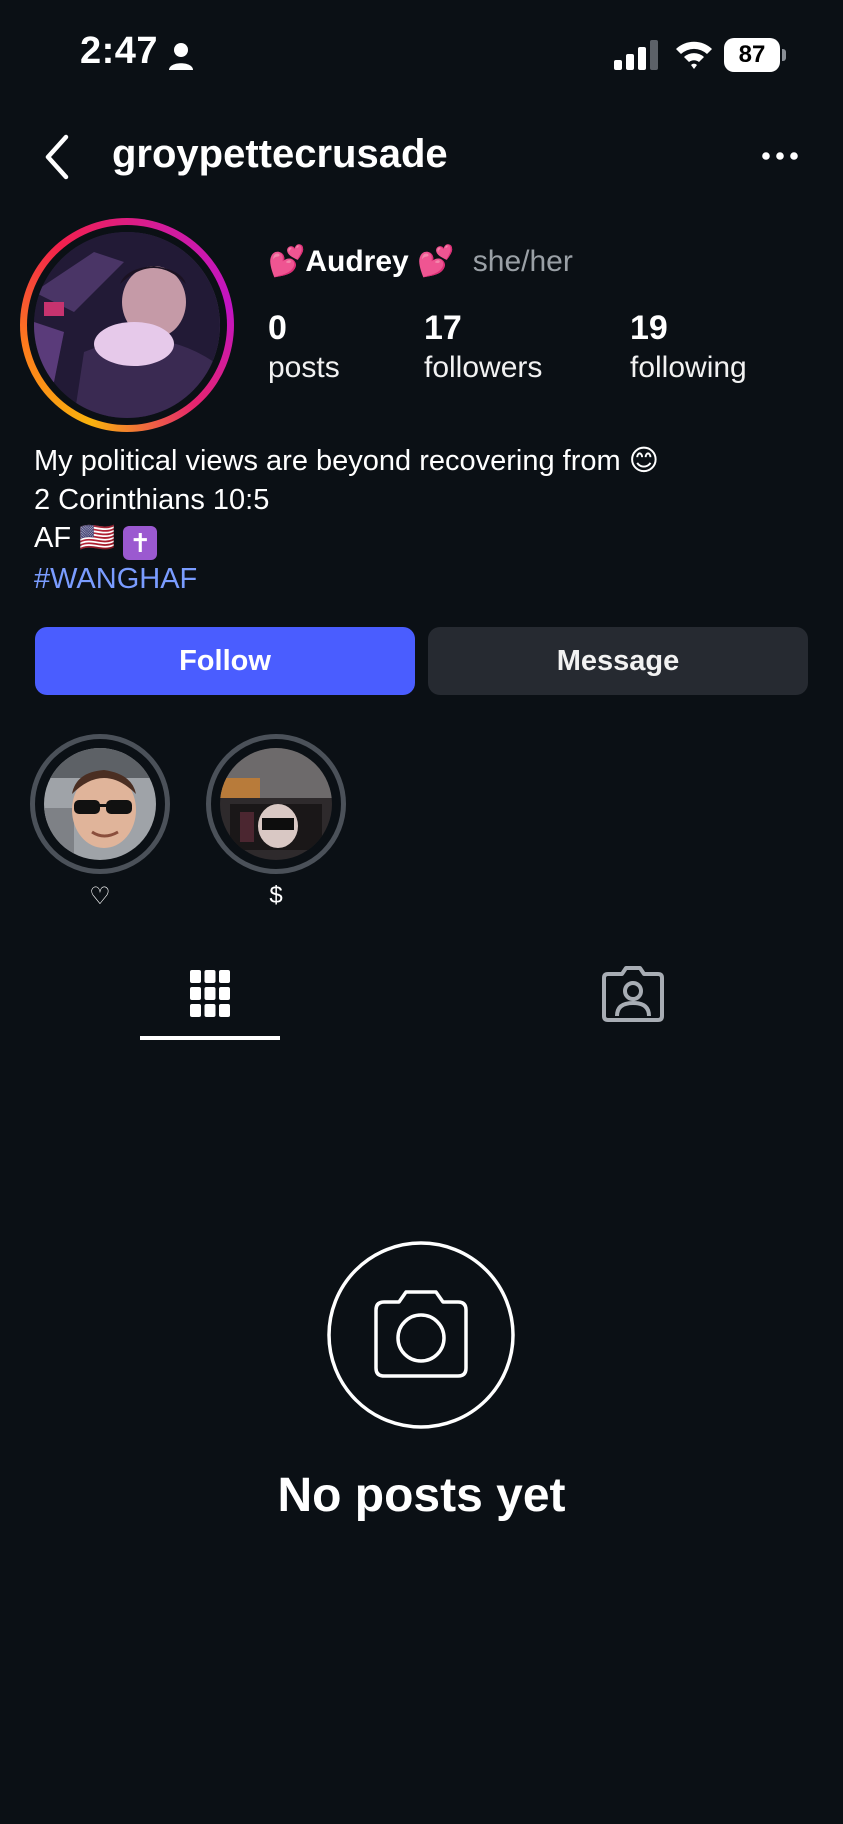 Image resolution: width=843 pixels, height=1824 pixels. I want to click on tab-posts-grid, so click(210, 997).